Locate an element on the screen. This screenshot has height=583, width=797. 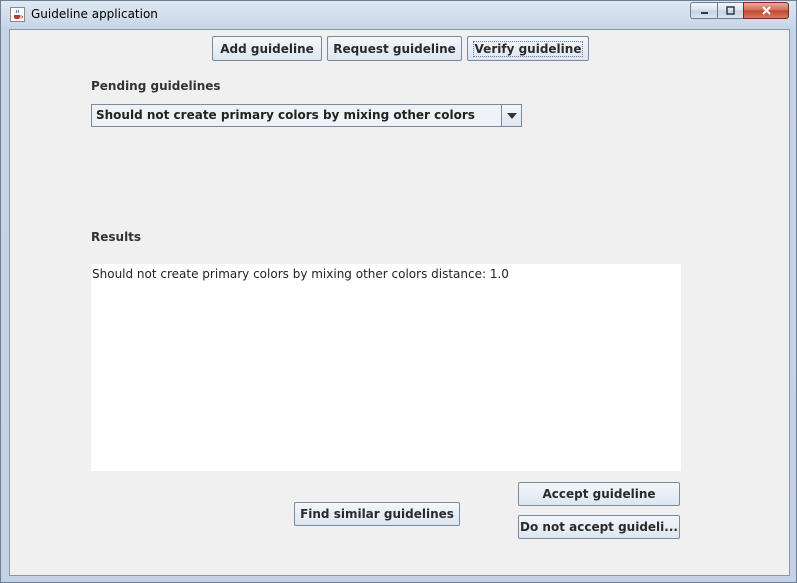
close-icon is located at coordinates (766, 10).